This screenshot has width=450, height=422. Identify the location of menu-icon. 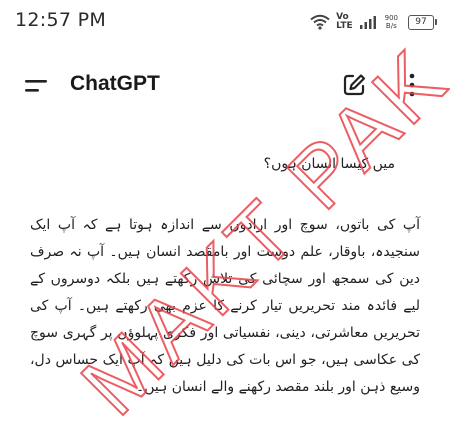
(37, 86).